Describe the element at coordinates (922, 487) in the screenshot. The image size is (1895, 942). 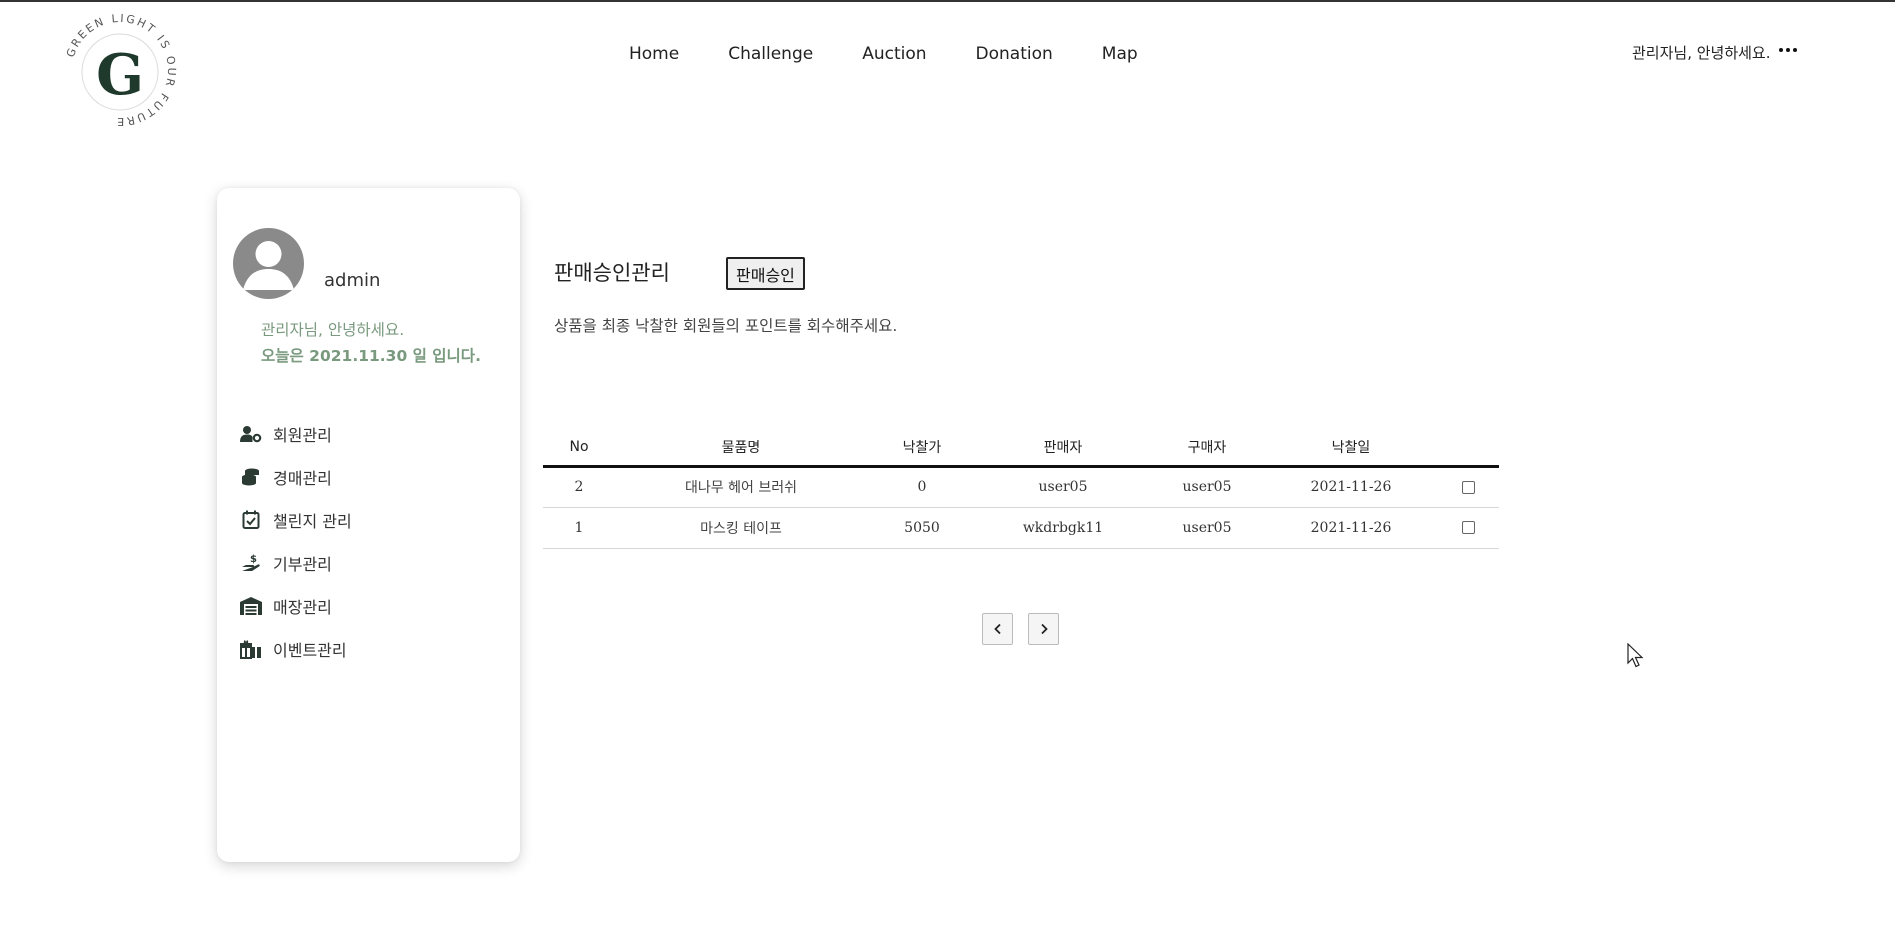
I see `cell-winning-bid: 0` at that location.